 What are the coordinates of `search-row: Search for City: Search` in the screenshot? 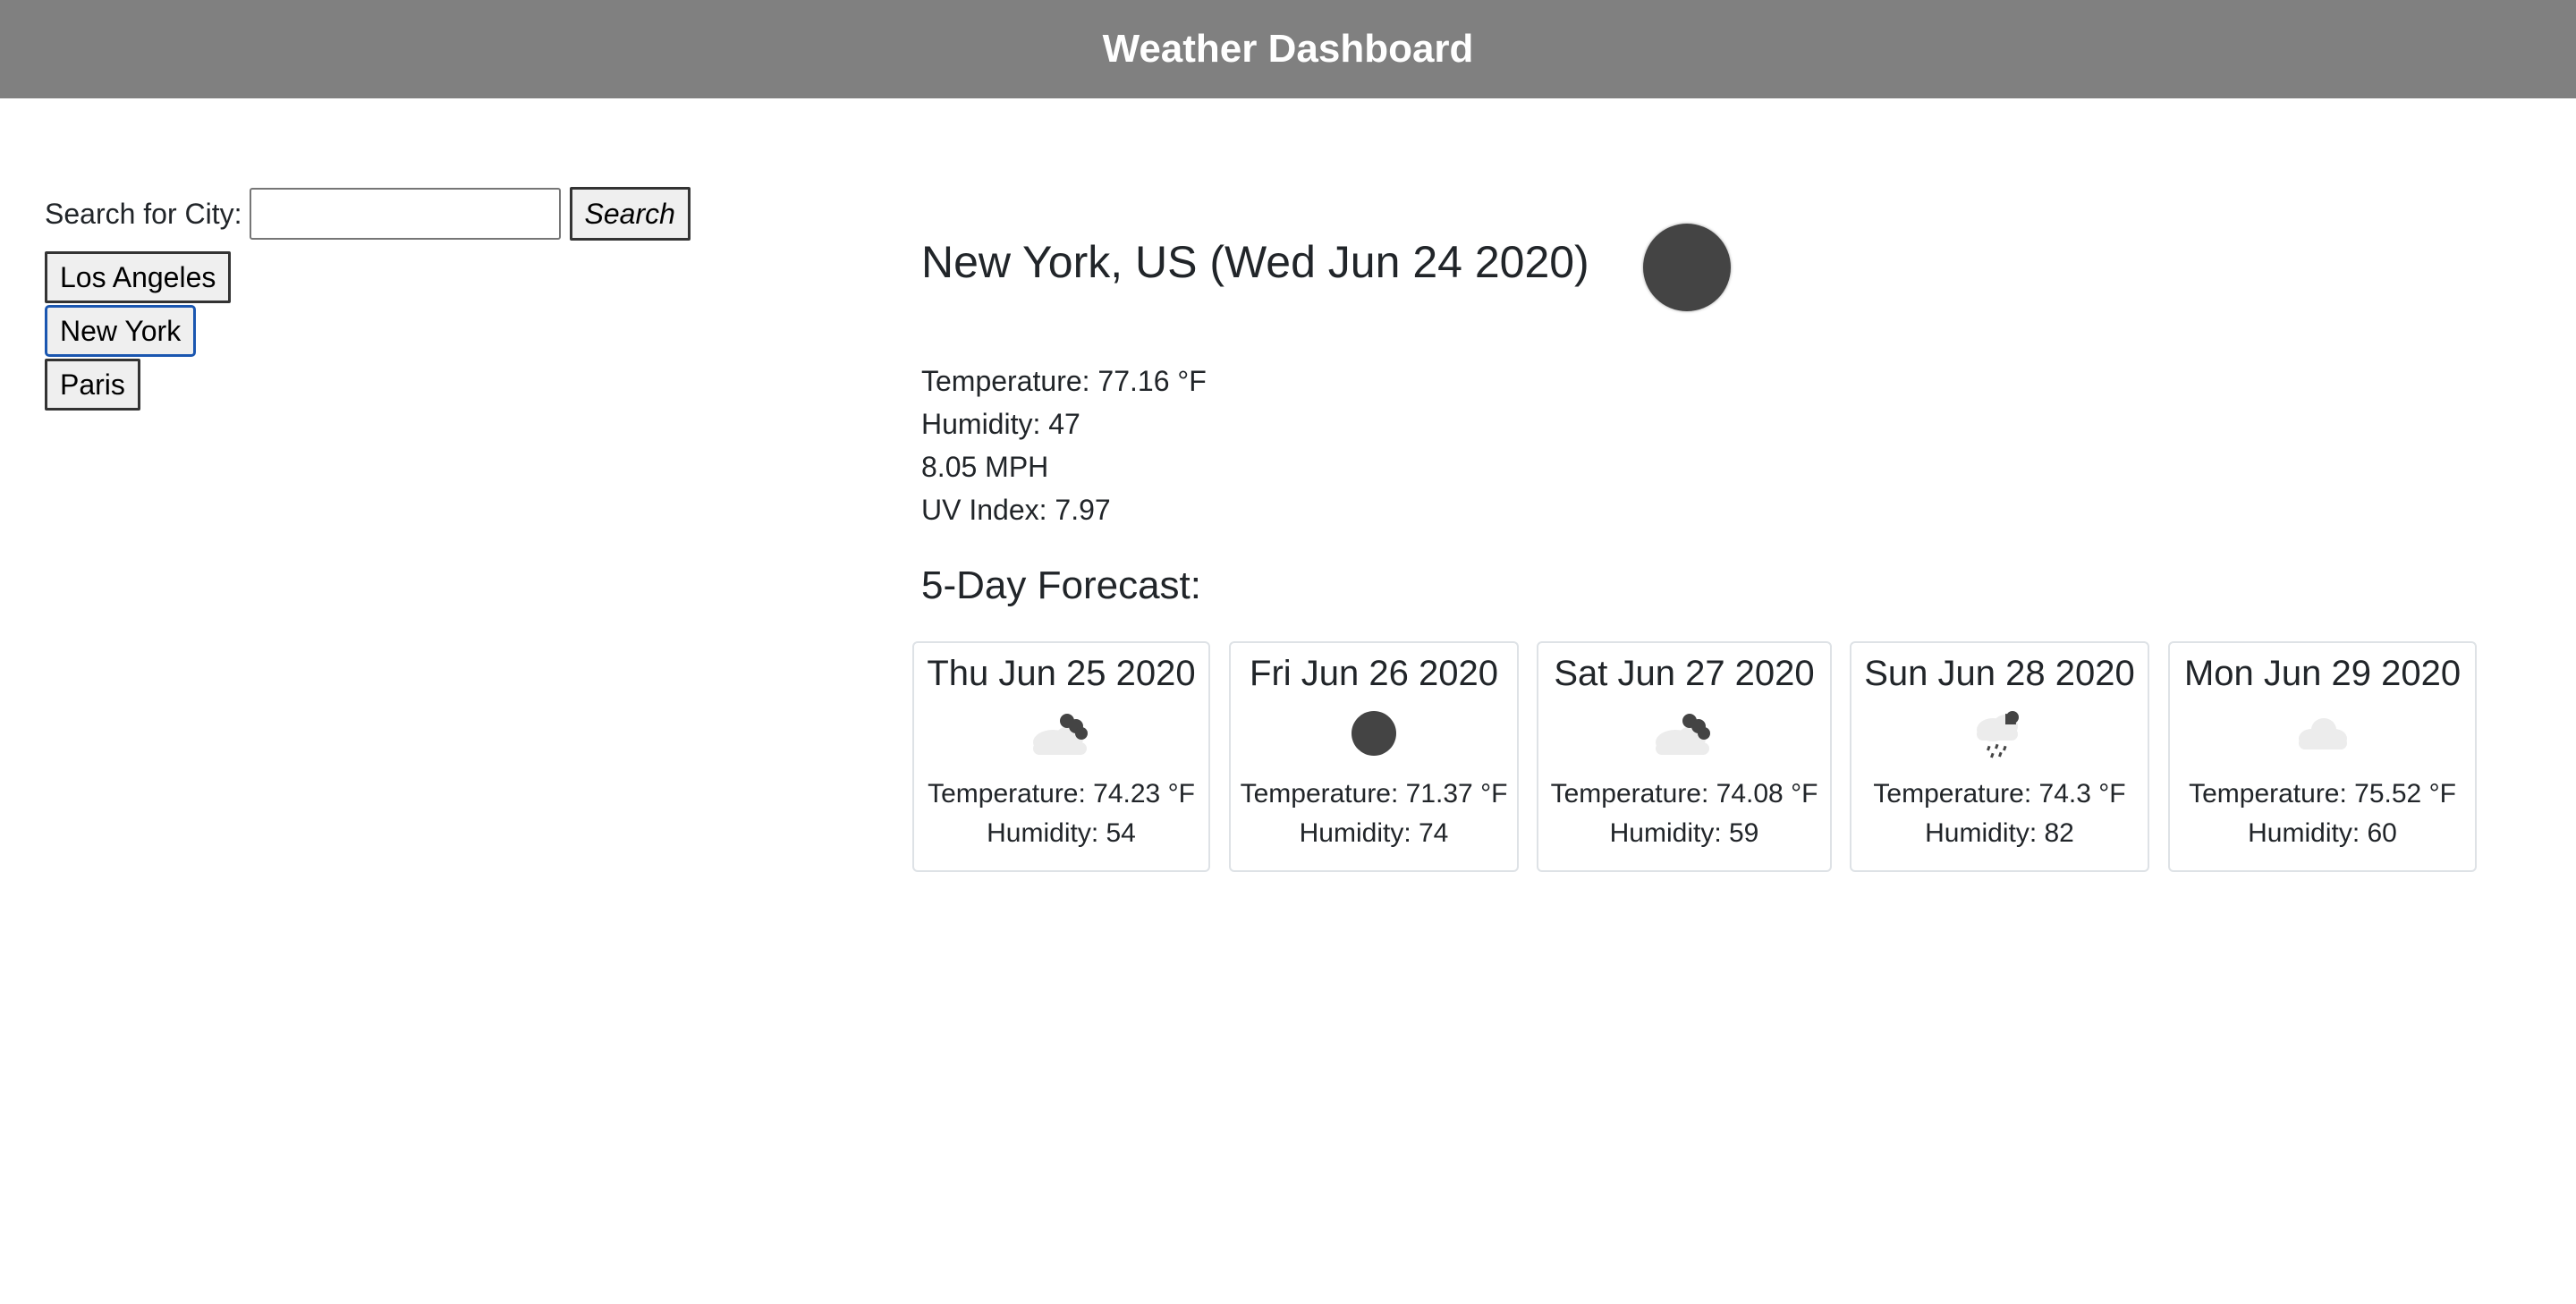 It's located at (368, 214).